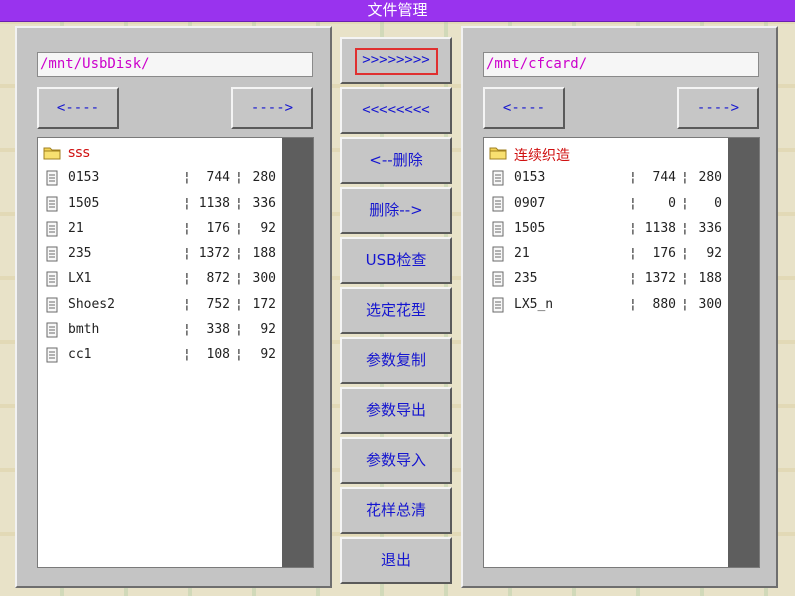  What do you see at coordinates (297, 352) in the screenshot?
I see `source-scrollbar` at bounding box center [297, 352].